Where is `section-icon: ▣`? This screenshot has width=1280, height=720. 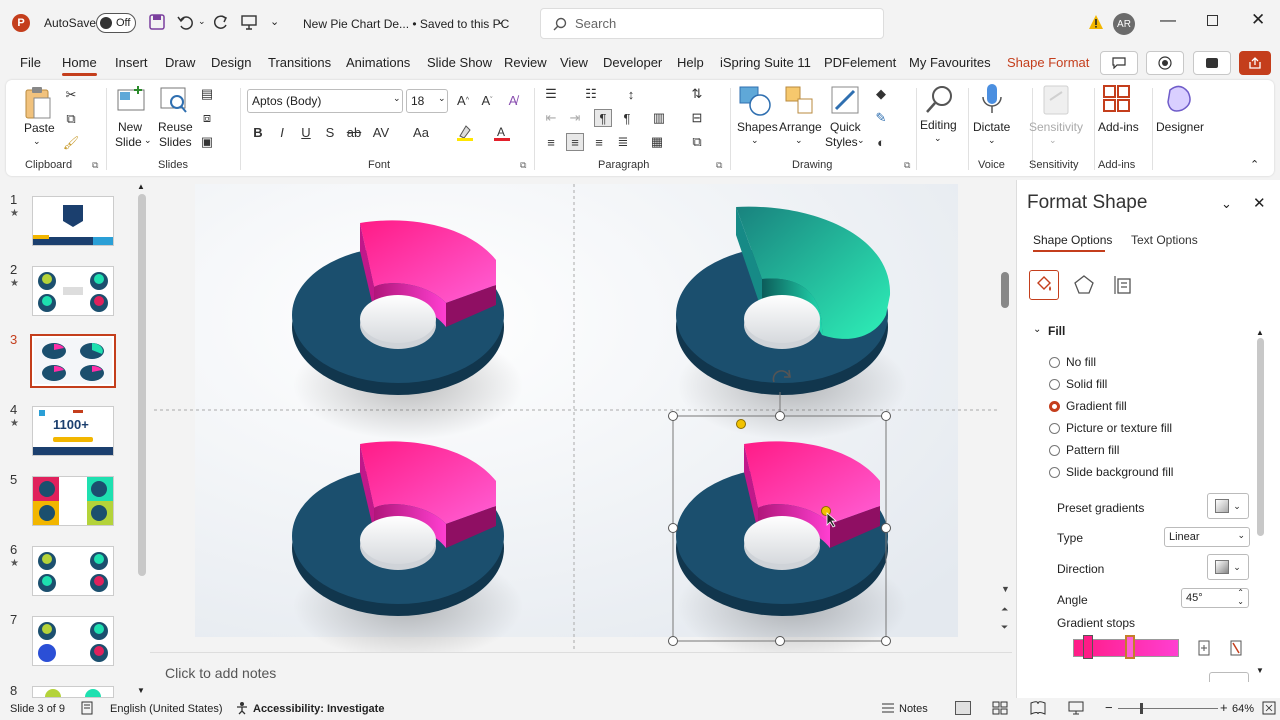 section-icon: ▣ is located at coordinates (207, 142).